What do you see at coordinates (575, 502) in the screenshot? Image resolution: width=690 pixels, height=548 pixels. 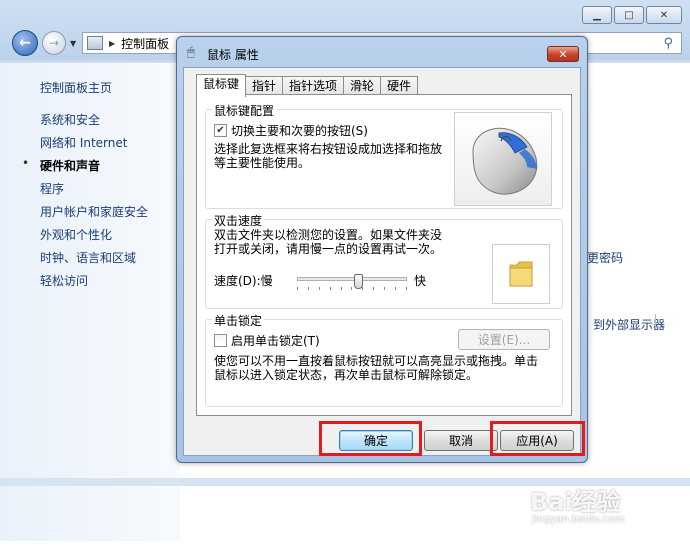 I see `baidu-watermark-logo: Bai经验` at bounding box center [575, 502].